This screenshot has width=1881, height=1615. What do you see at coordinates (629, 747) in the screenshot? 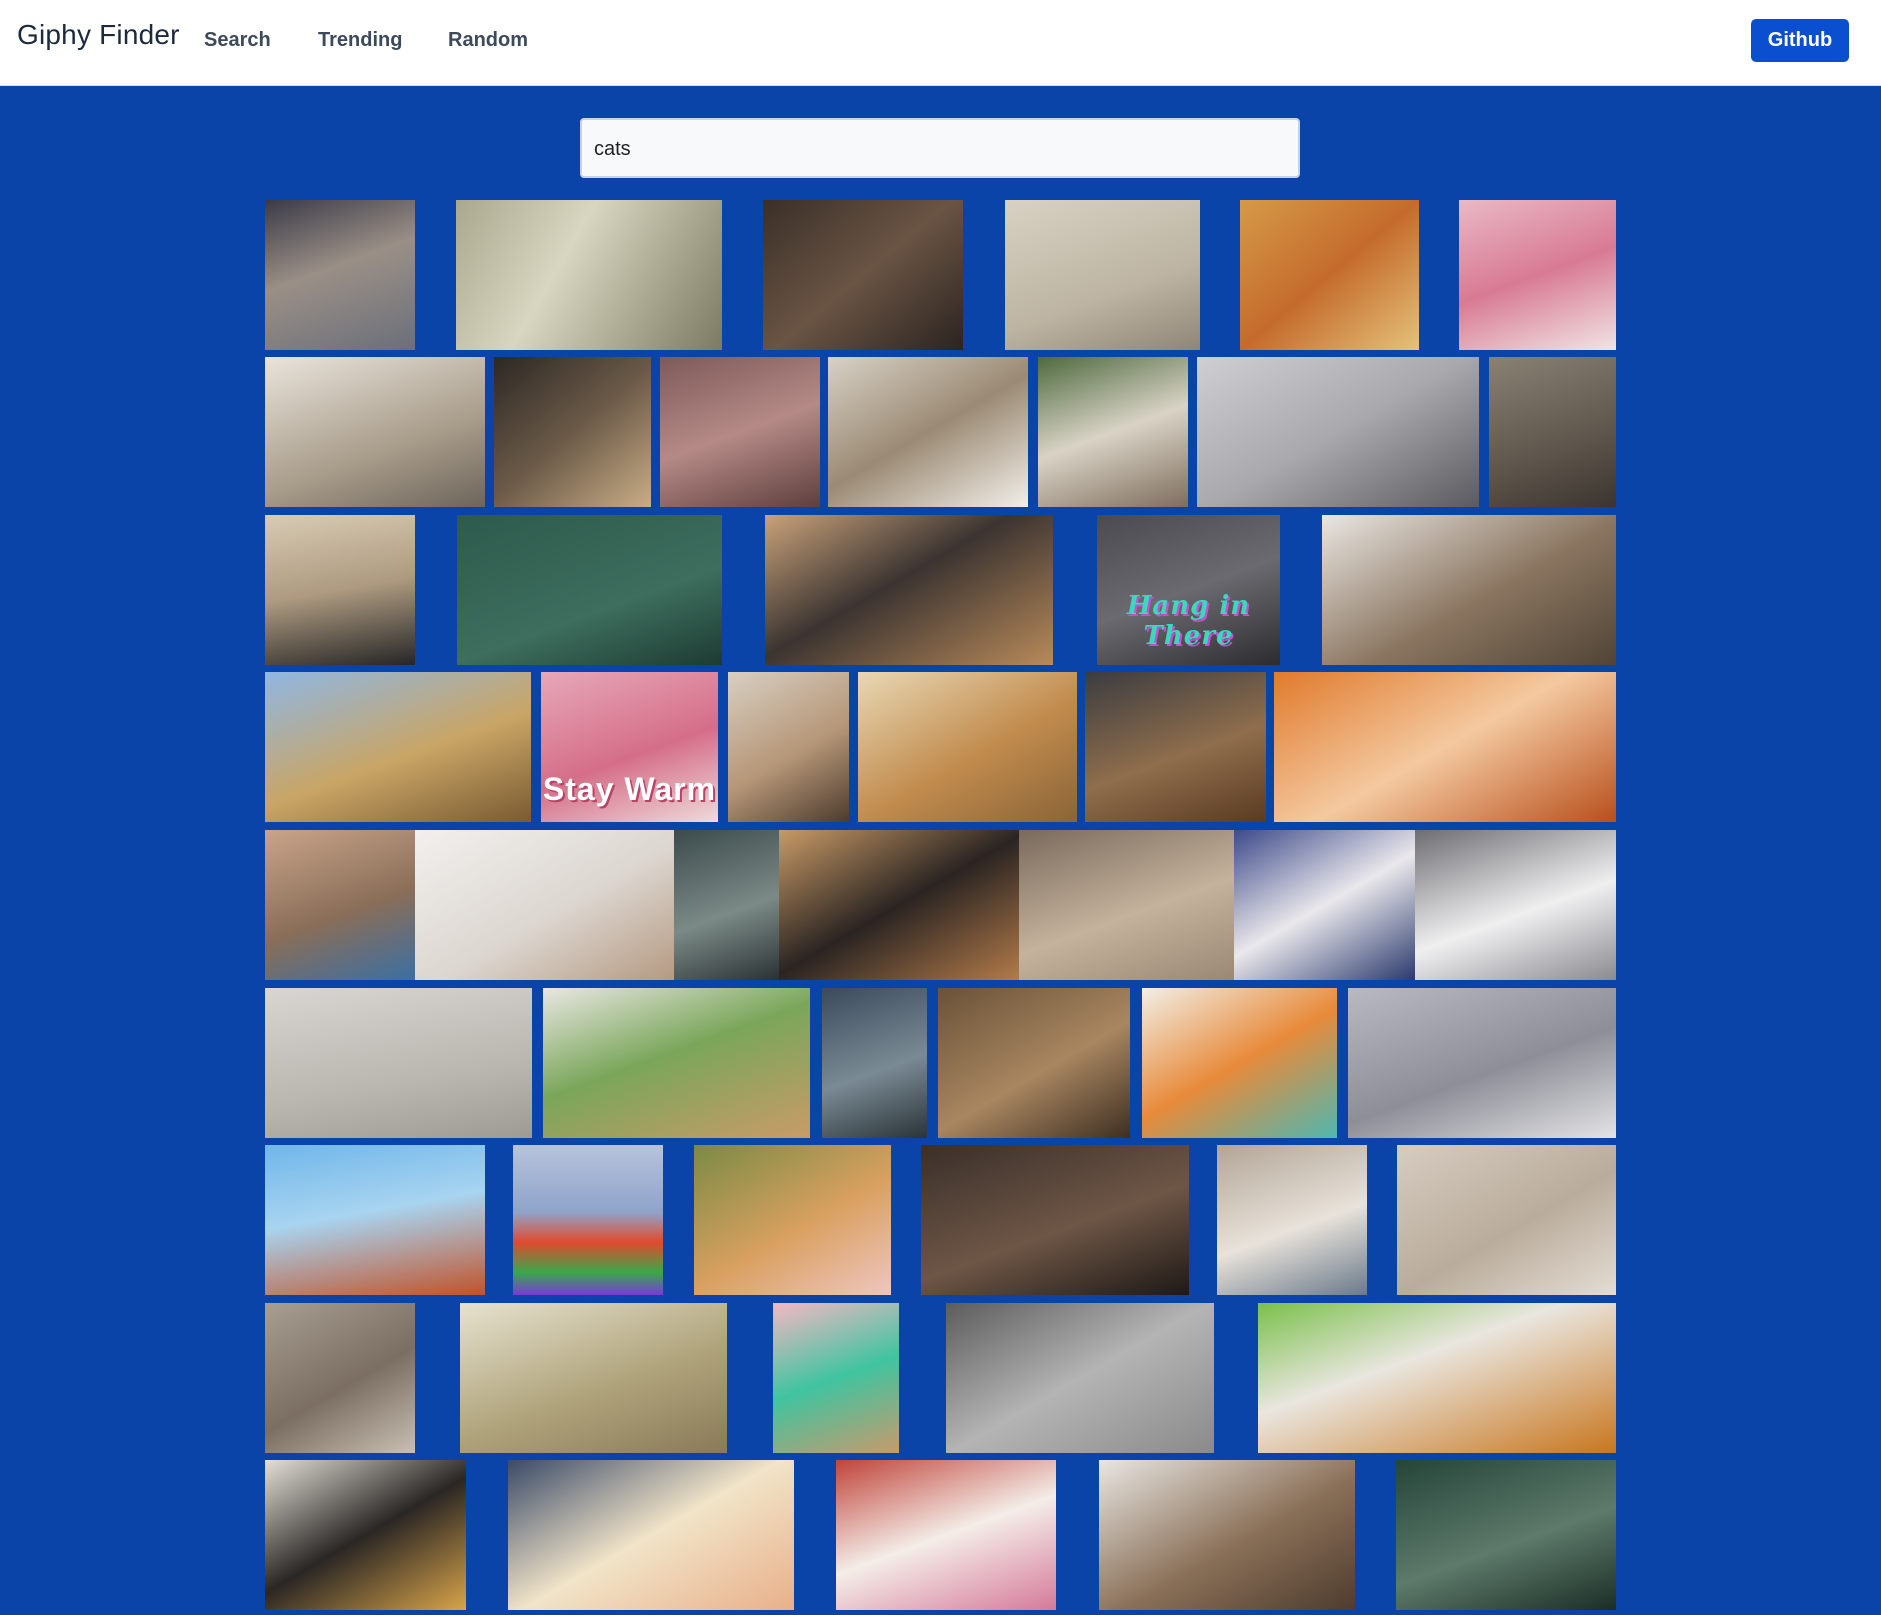
I see `gif-thumbnail: Stay Warm` at bounding box center [629, 747].